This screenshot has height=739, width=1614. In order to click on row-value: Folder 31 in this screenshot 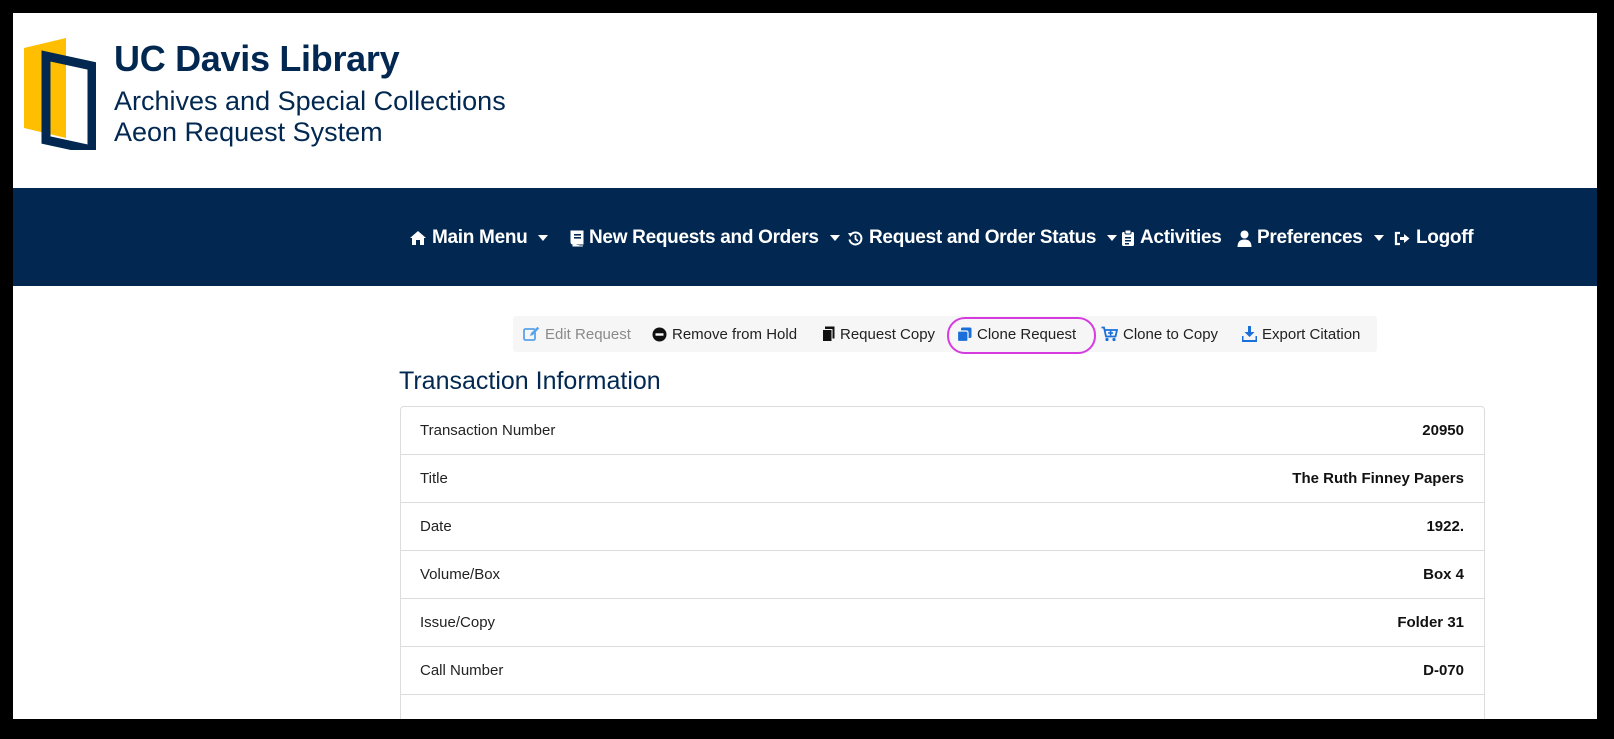, I will do `click(1430, 622)`.